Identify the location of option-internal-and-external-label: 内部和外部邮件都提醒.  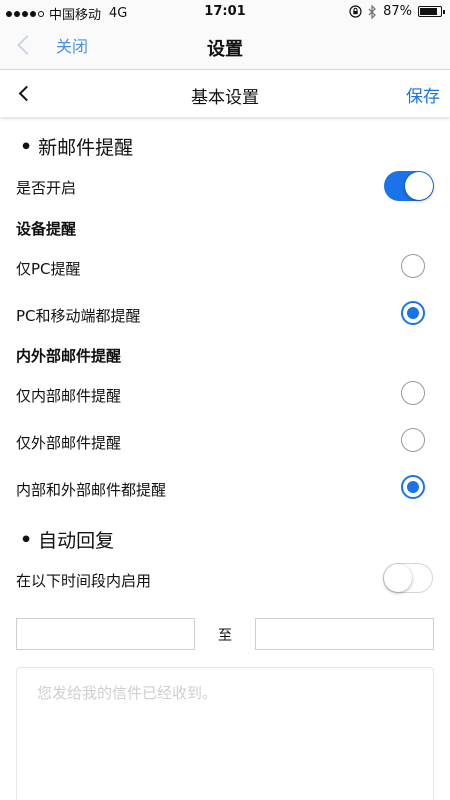
(91, 490).